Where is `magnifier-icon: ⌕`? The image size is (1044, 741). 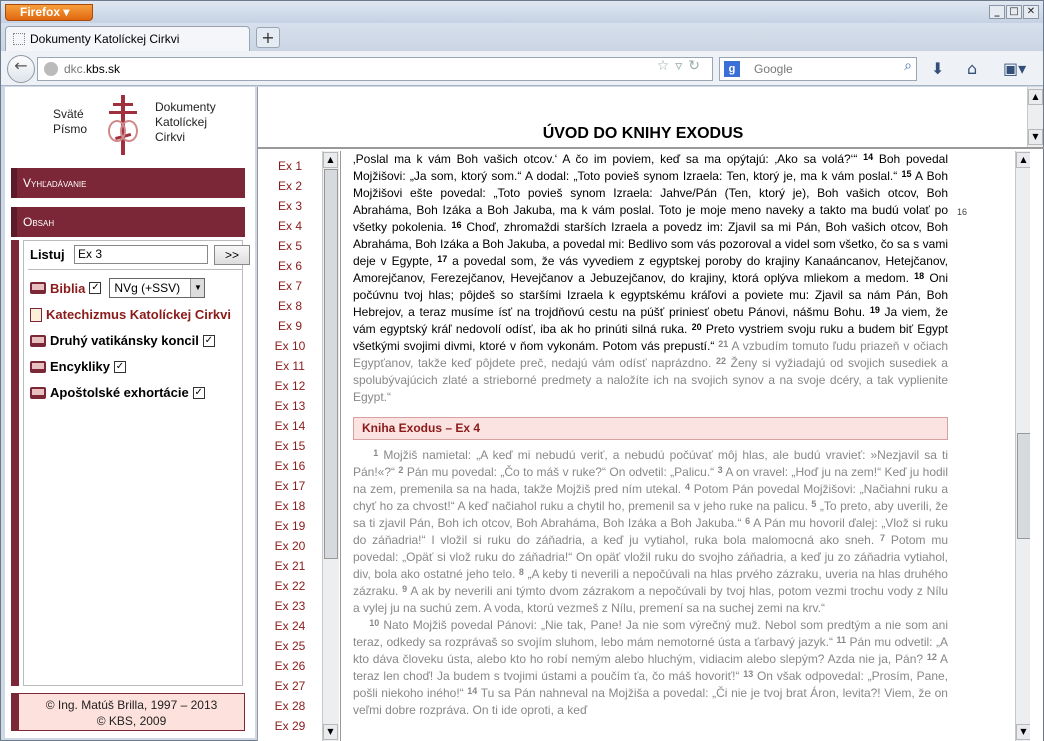
magnifier-icon: ⌕ is located at coordinates (908, 66).